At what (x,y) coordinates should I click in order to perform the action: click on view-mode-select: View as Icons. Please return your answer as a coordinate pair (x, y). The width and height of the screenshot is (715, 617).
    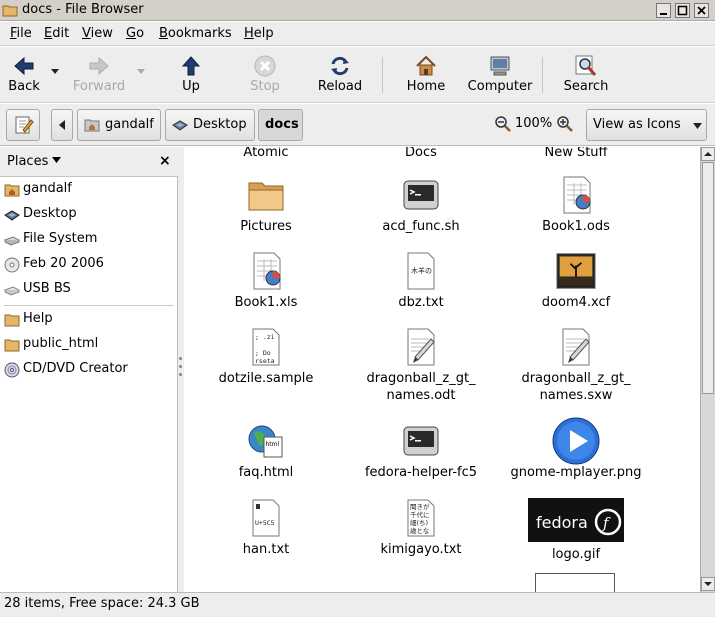
    Looking at the image, I should click on (646, 125).